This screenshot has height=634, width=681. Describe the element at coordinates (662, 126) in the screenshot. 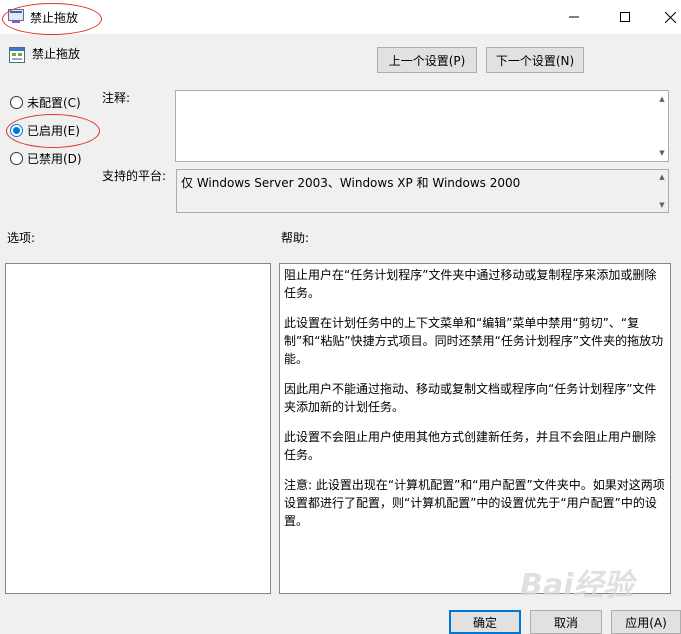

I see `comment-scrollbar: ▲ ▼` at that location.